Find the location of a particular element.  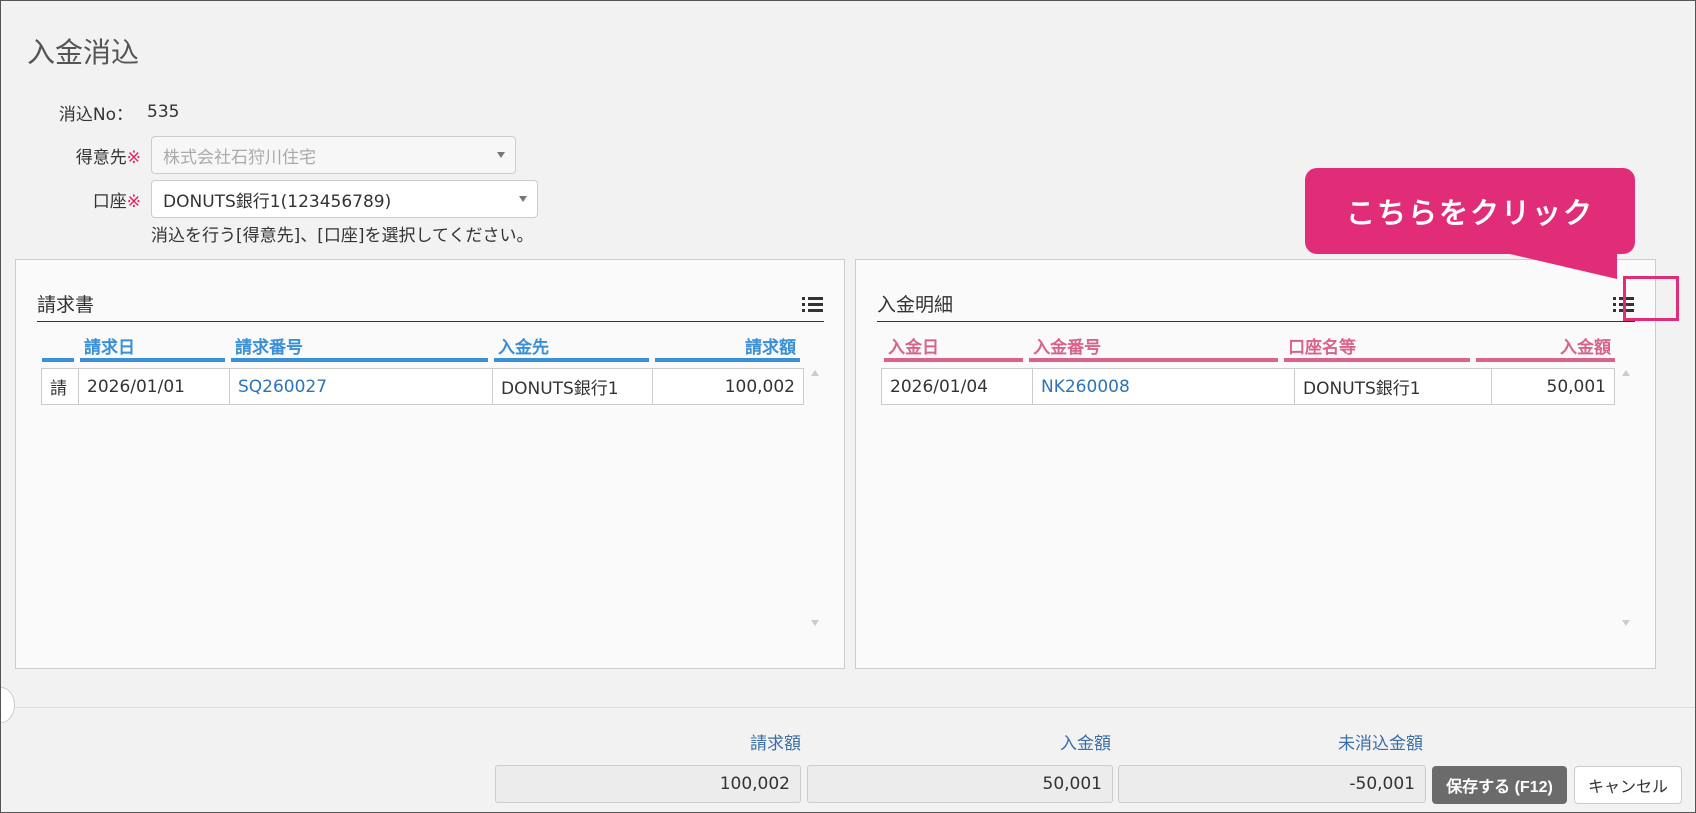

row-amount: 50,001 is located at coordinates (1576, 386).